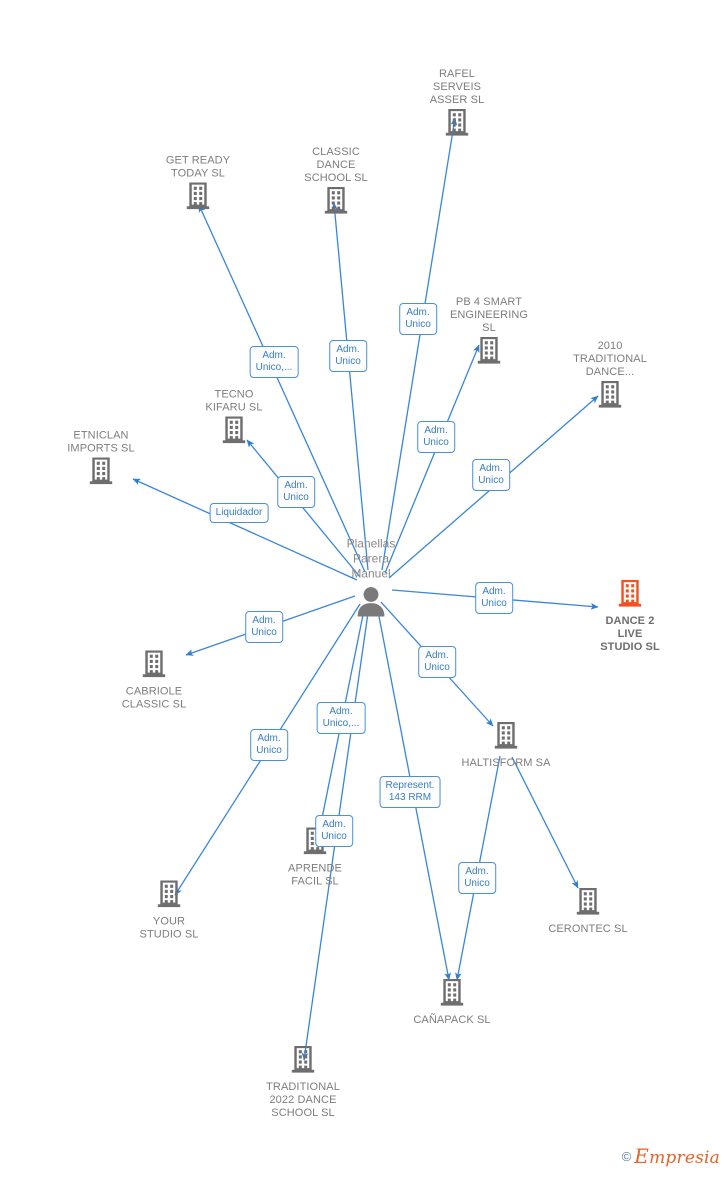 The height and width of the screenshot is (1180, 728). I want to click on company-node-classic-dance-school: CLASSIC DANCE SCHOOL SL, so click(336, 183).